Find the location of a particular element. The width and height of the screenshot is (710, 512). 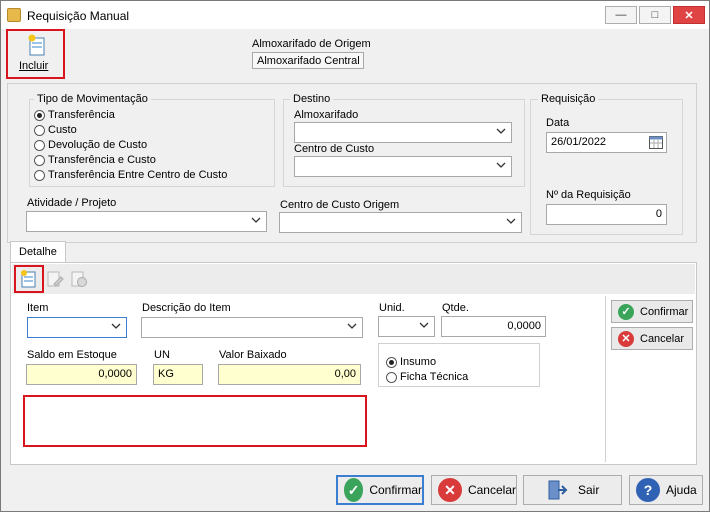

radio-insumo: Insumo is located at coordinates (411, 362).